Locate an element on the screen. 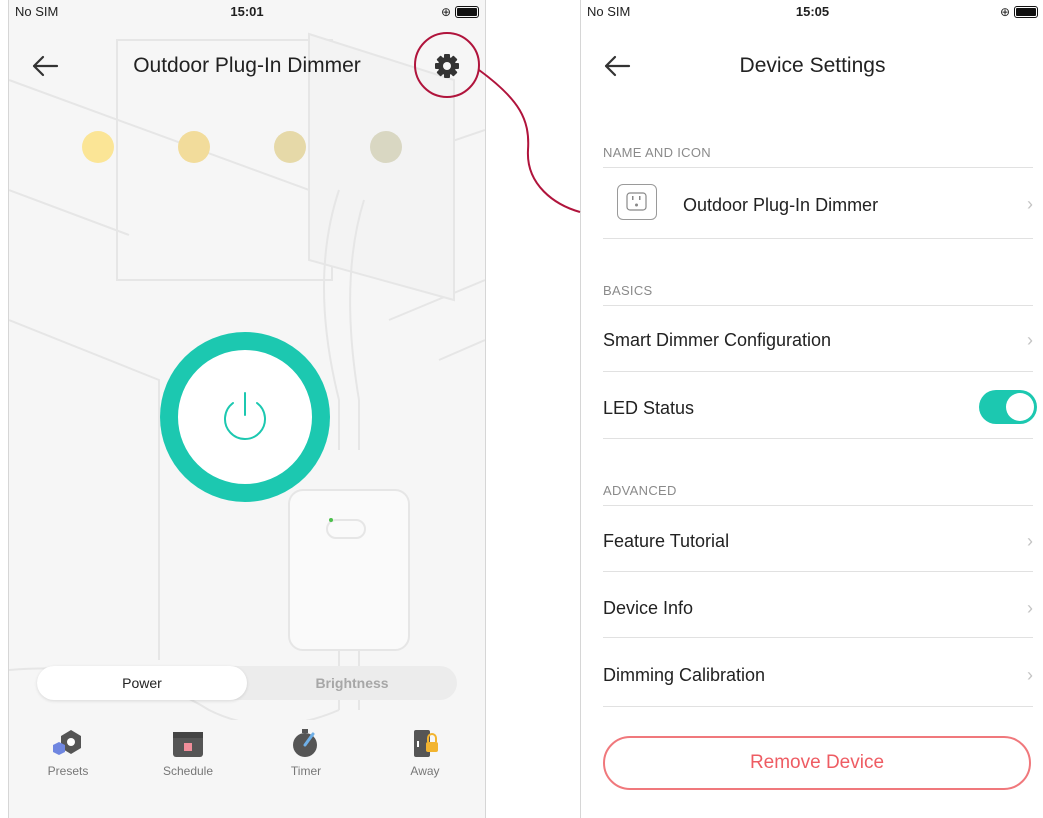 Image resolution: width=1043 pixels, height=818 pixels. row-label: LED Status is located at coordinates (649, 408).